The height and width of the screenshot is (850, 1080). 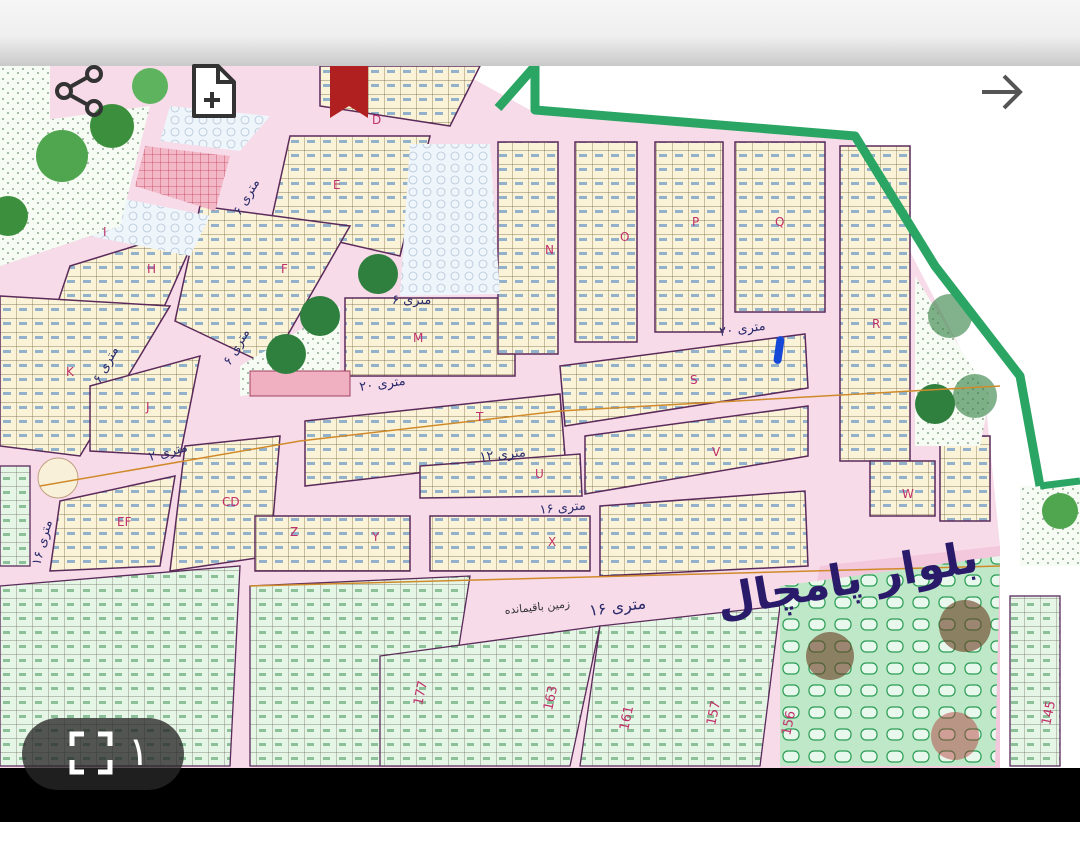 I want to click on add-file-icon, so click(x=214, y=92).